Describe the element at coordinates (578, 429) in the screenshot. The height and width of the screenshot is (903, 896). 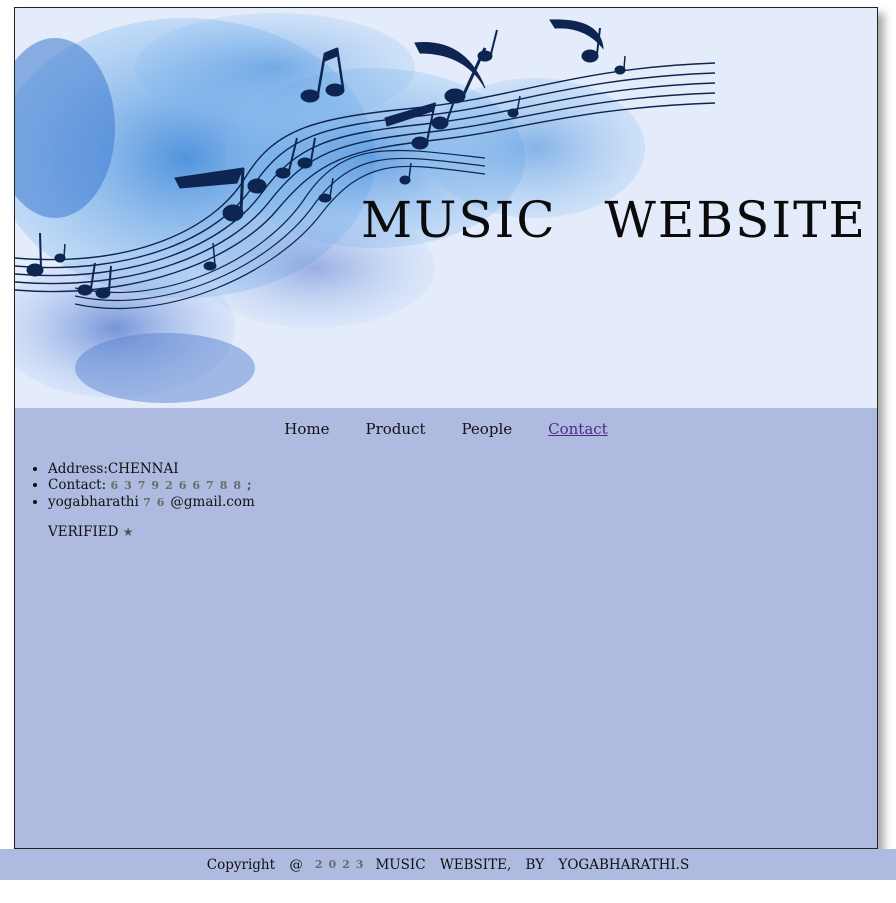
I see `nav-contact: Contact` at that location.